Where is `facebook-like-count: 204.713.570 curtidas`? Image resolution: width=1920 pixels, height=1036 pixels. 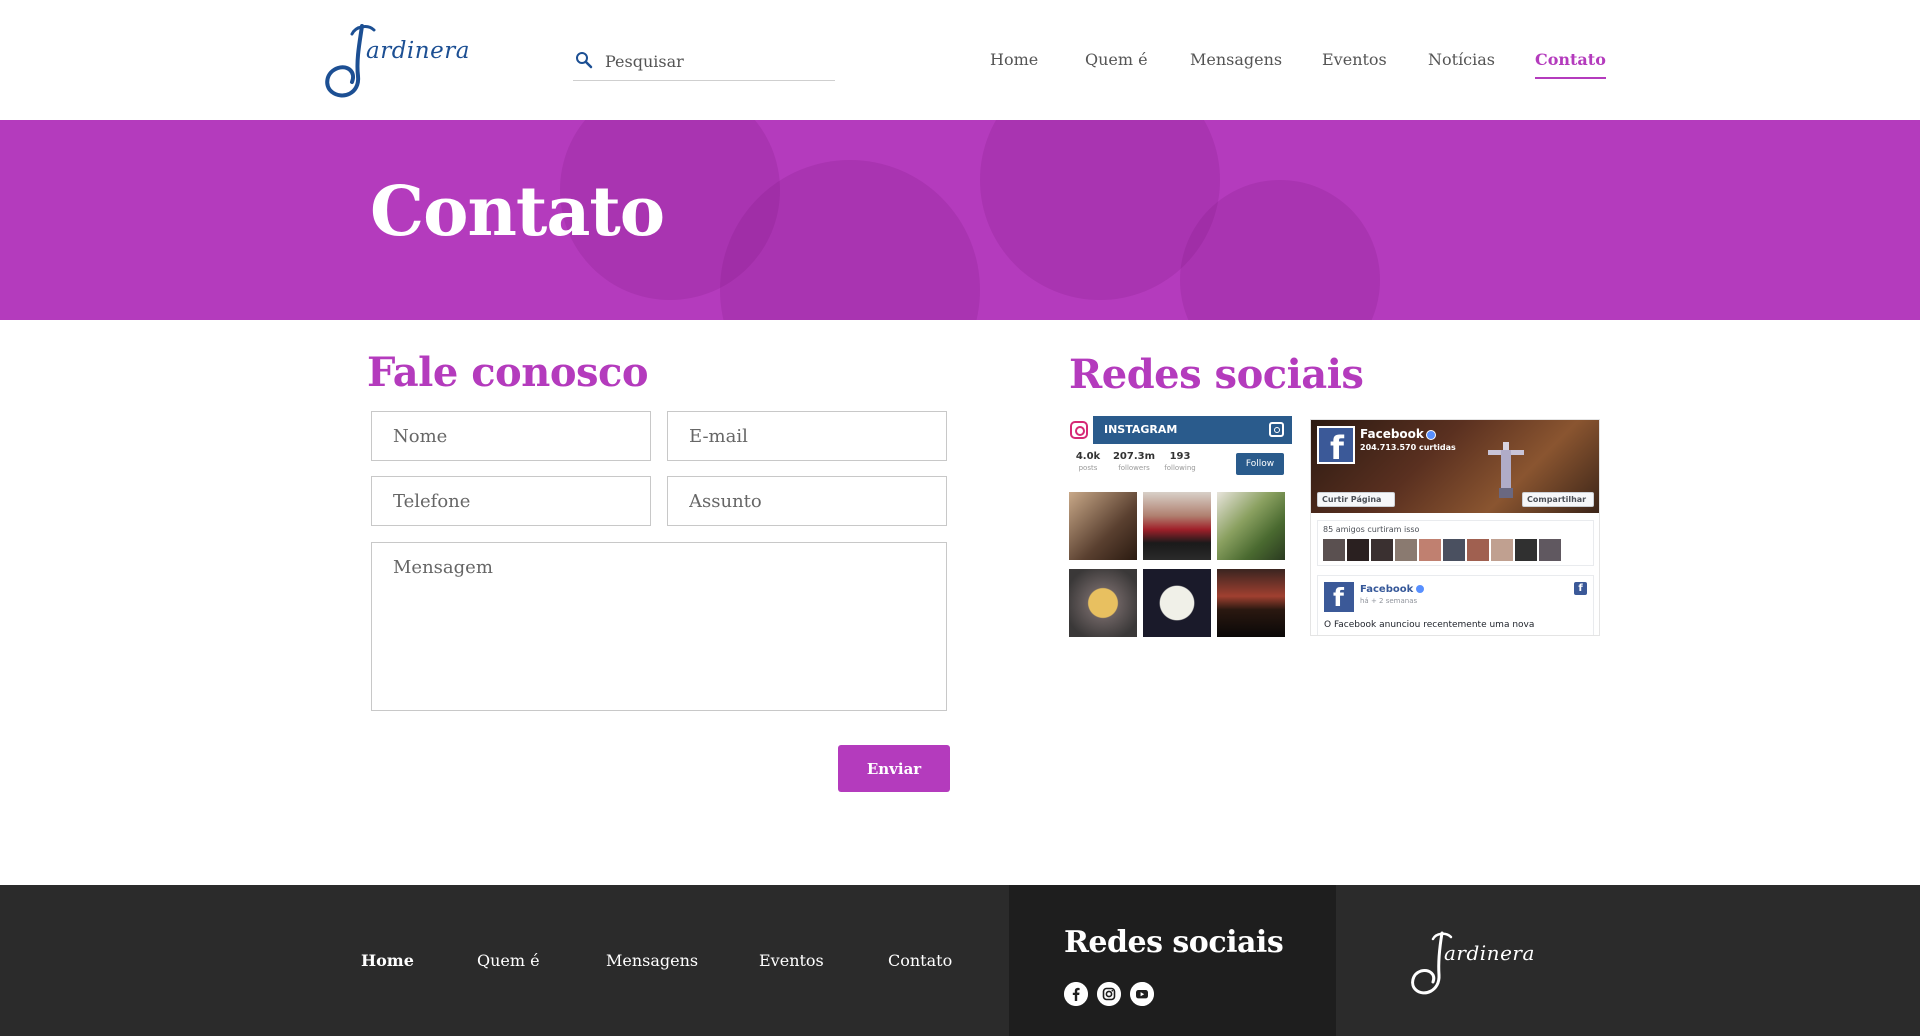
facebook-like-count: 204.713.570 curtidas is located at coordinates (1408, 447).